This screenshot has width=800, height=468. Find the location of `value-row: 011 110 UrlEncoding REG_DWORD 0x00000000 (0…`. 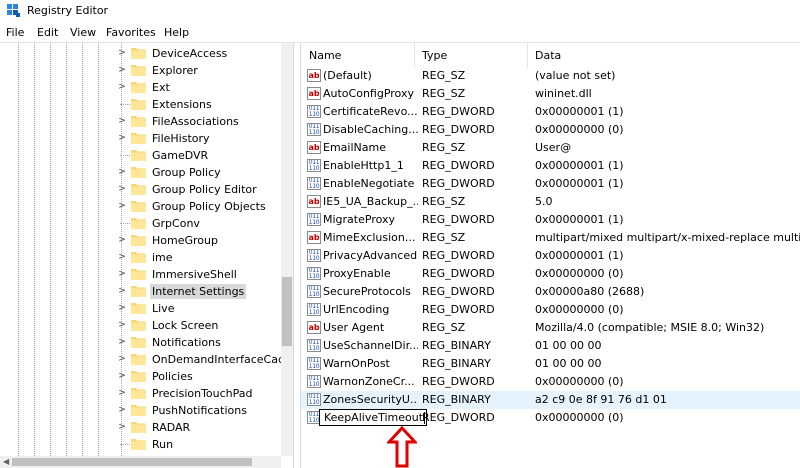

value-row: 011 110 UrlEncoding REG_DWORD 0x00000000 (0… is located at coordinates (550, 310).